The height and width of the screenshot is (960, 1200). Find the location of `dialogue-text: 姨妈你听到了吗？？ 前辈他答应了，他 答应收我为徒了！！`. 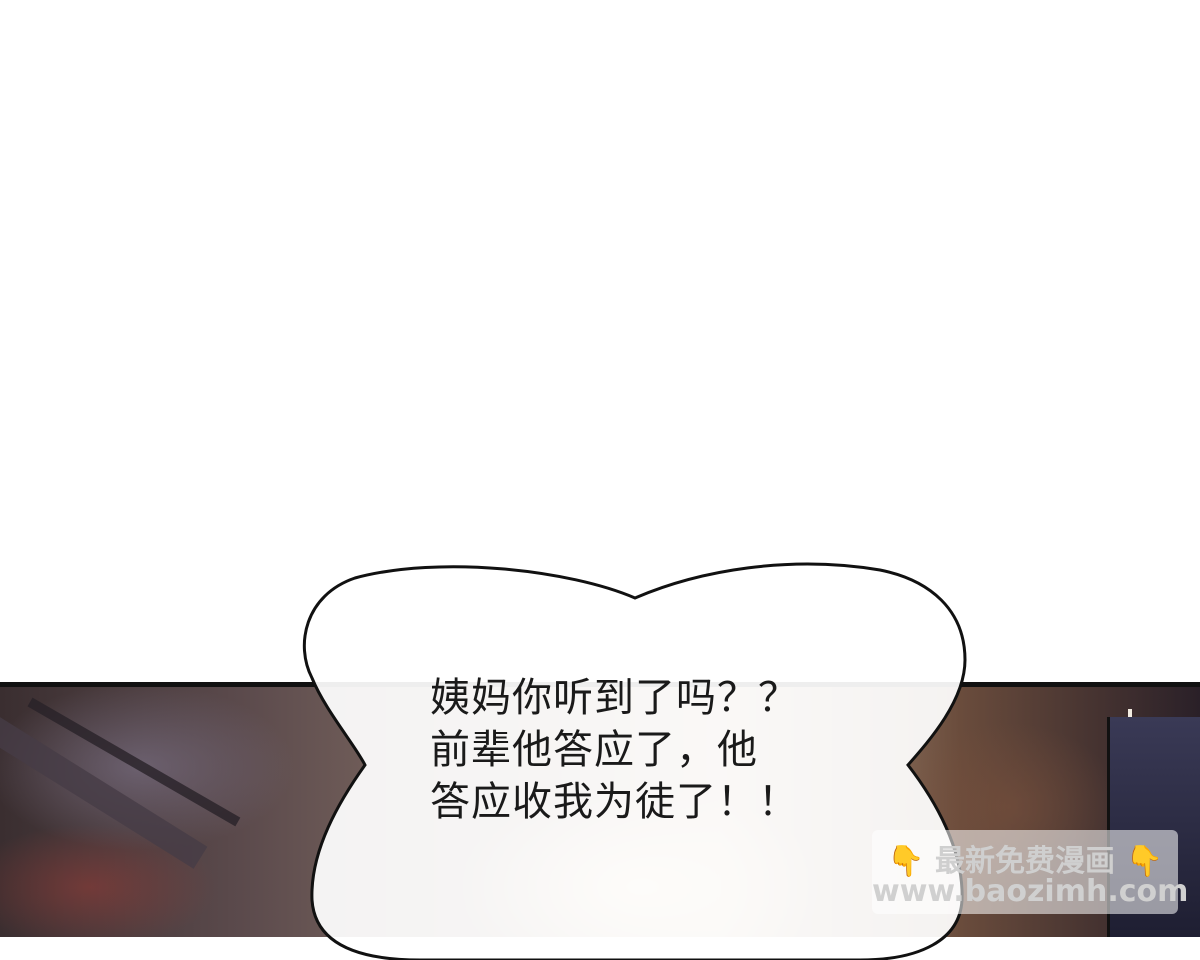

dialogue-text: 姨妈你听到了吗？？ 前辈他答应了，他 答应收我为徒了！！ is located at coordinates (665, 750).